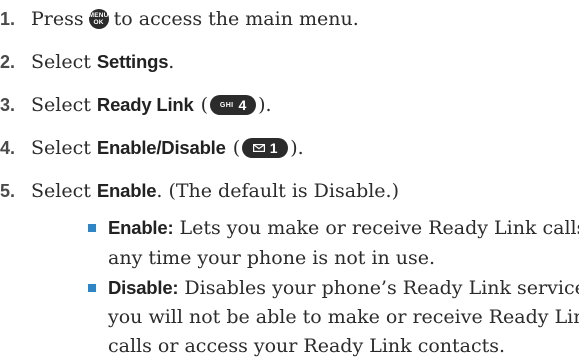 This screenshot has height=361, width=579. What do you see at coordinates (141, 227) in the screenshot?
I see `bullet-label: Enable:` at bounding box center [141, 227].